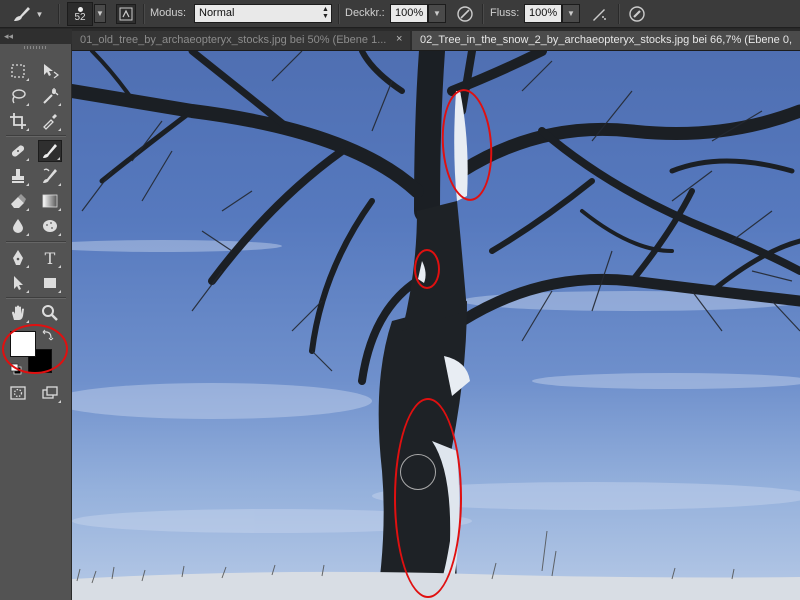 The height and width of the screenshot is (600, 800). Describe the element at coordinates (35, 349) in the screenshot. I see `annotation-circle` at that location.